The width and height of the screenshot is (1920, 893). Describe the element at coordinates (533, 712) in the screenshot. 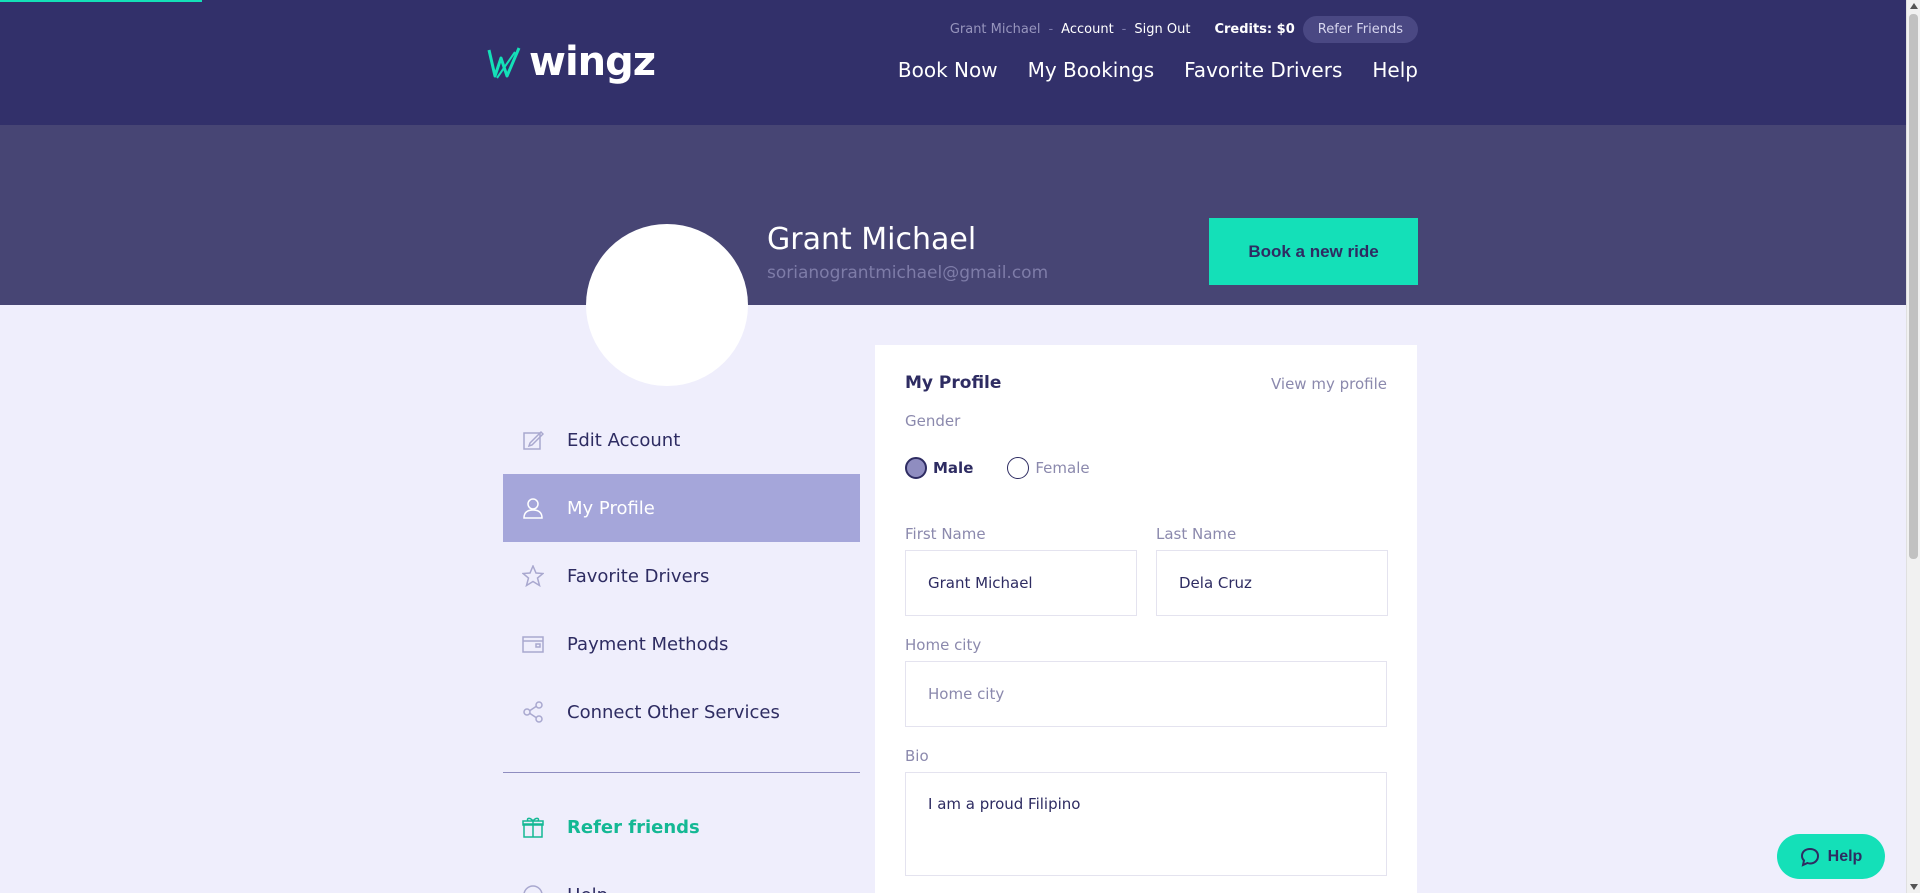

I see `share-icon` at that location.